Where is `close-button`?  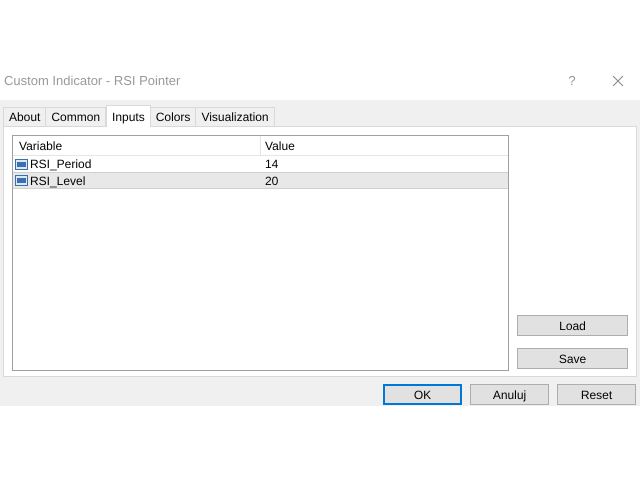 close-button is located at coordinates (618, 81).